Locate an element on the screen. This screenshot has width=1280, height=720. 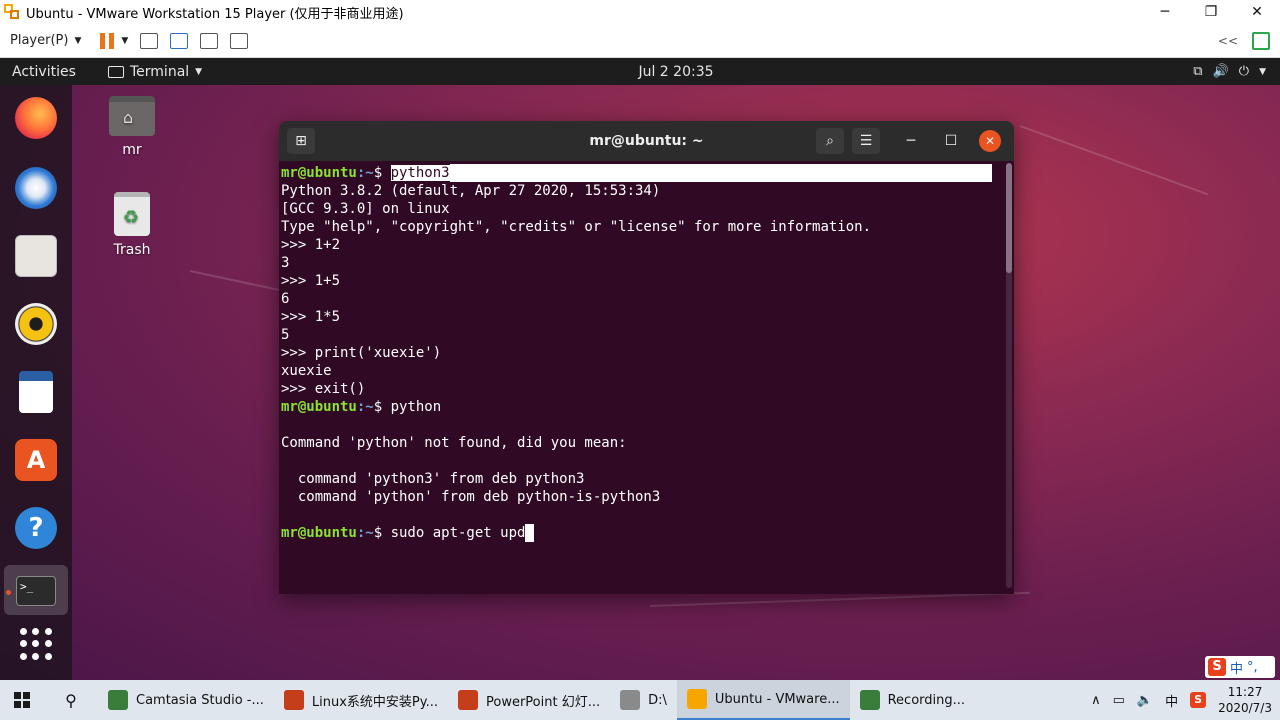
libreoffice-writer-icon is located at coordinates (36, 392).